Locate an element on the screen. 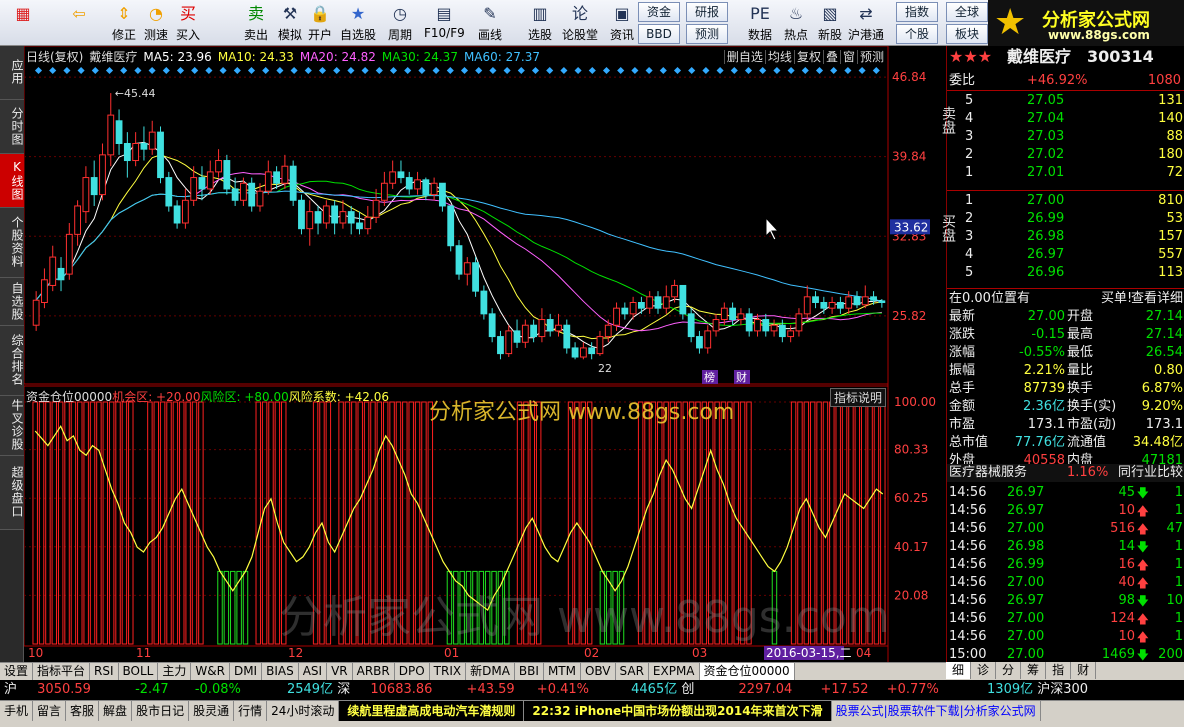 Image resolution: width=1184 pixels, height=727 pixels. footer-links: 股票公式|股票软件下载|分析家公式网 is located at coordinates (936, 711).